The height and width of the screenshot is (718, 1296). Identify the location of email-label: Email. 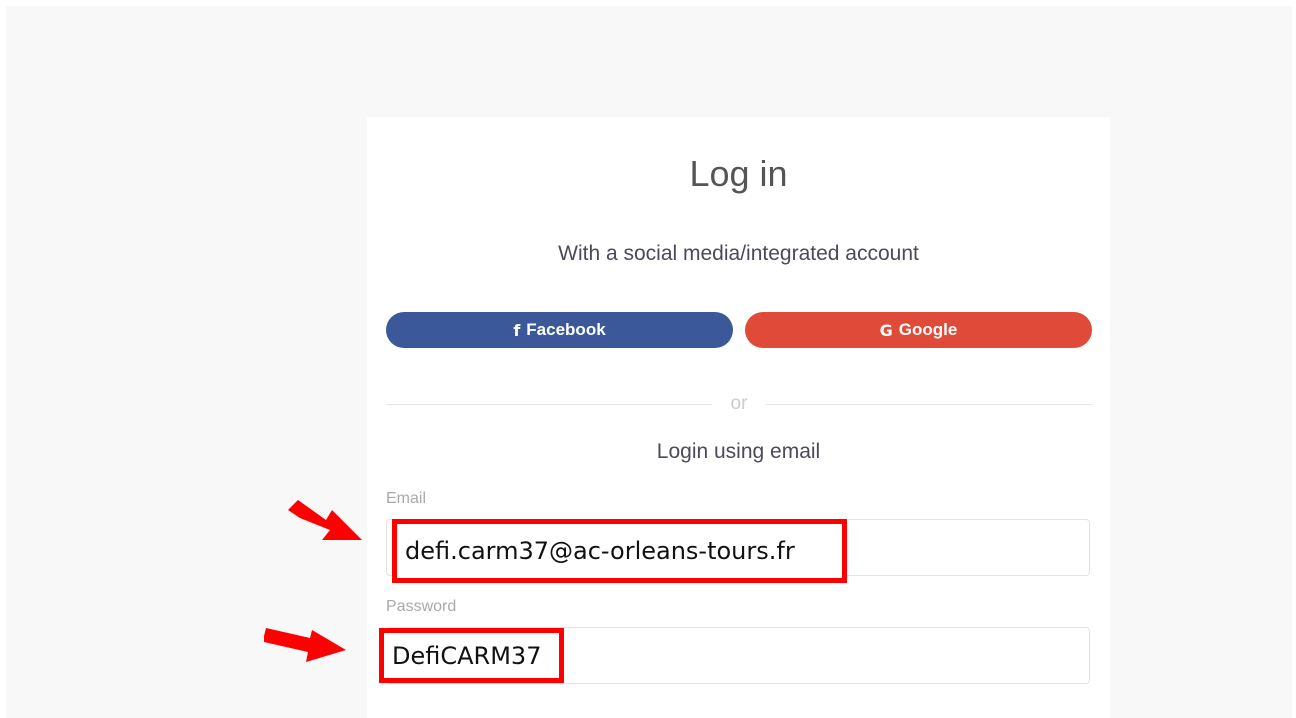
(406, 498).